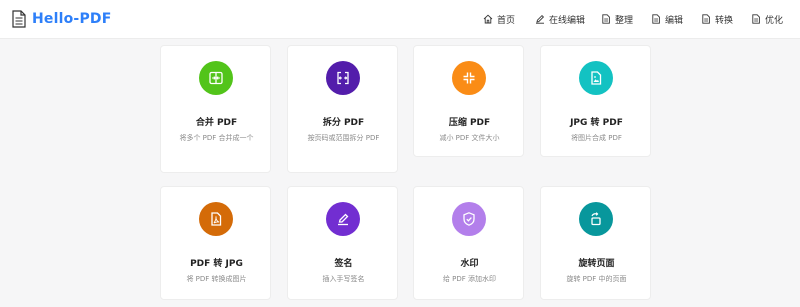 Image resolution: width=800 pixels, height=307 pixels. What do you see at coordinates (469, 279) in the screenshot?
I see `tool-description: 给 PDF 添加水印` at bounding box center [469, 279].